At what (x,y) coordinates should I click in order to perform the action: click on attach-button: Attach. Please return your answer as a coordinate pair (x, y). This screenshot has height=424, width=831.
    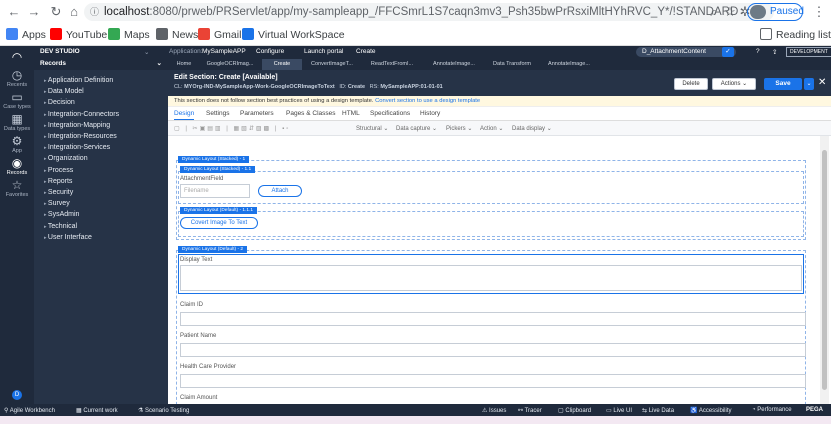
    Looking at the image, I should click on (280, 191).